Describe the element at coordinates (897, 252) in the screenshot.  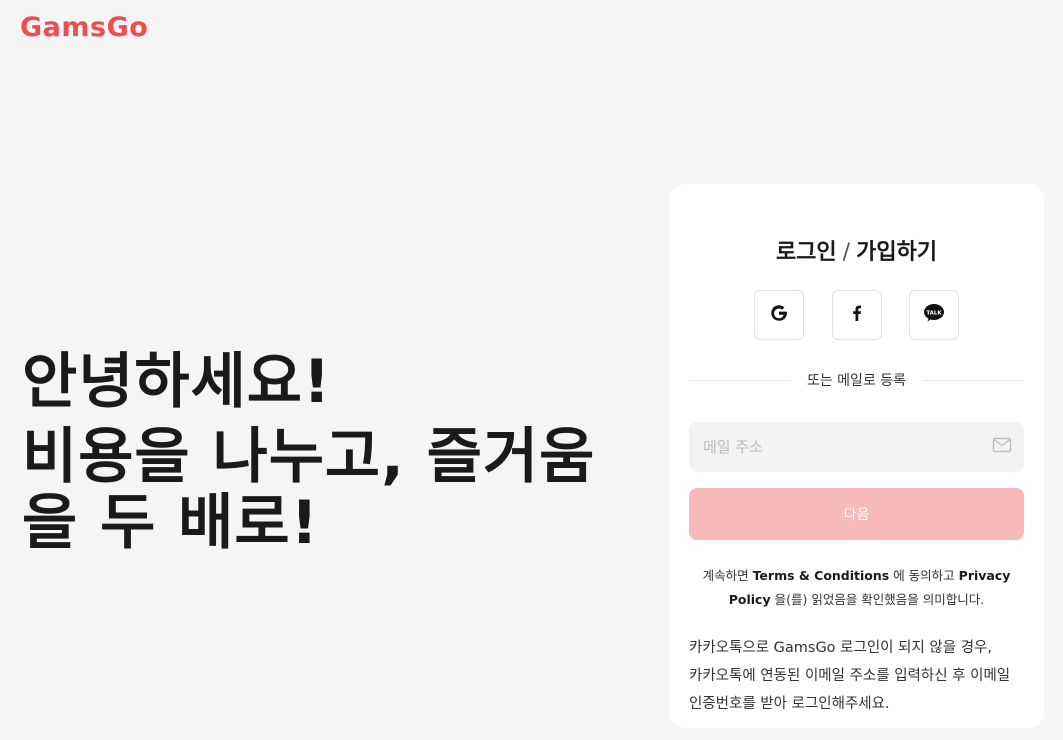
I see `login-title-signup: 가입하기` at that location.